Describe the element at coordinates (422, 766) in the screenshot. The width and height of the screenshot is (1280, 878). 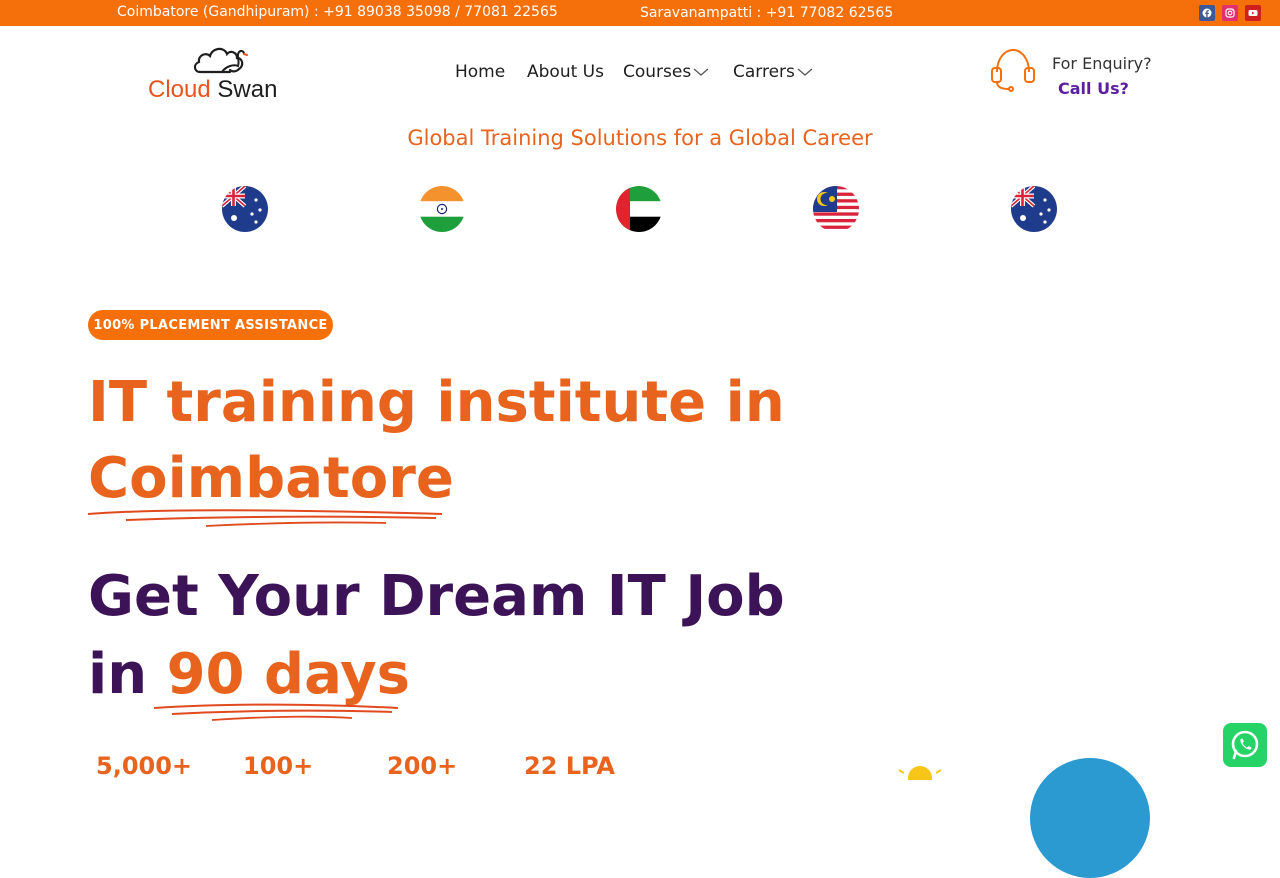
I see `stat-value: 200+` at that location.